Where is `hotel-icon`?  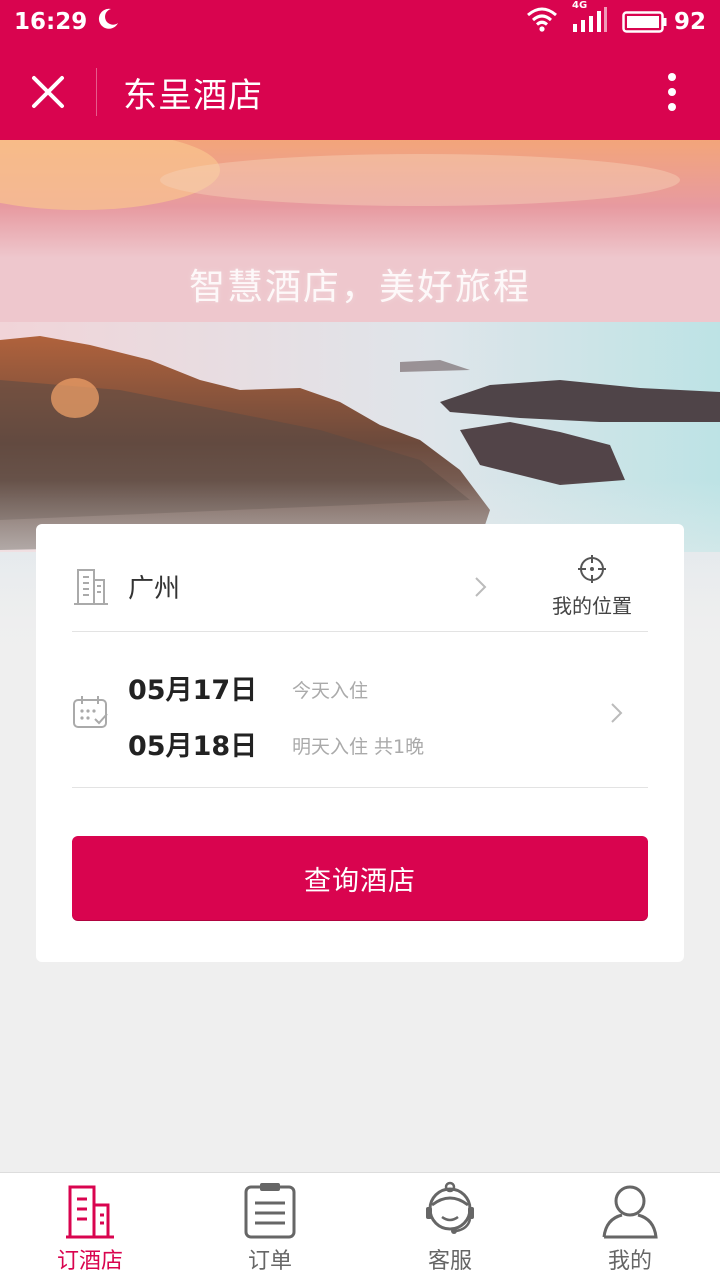
hotel-icon is located at coordinates (90, 1212).